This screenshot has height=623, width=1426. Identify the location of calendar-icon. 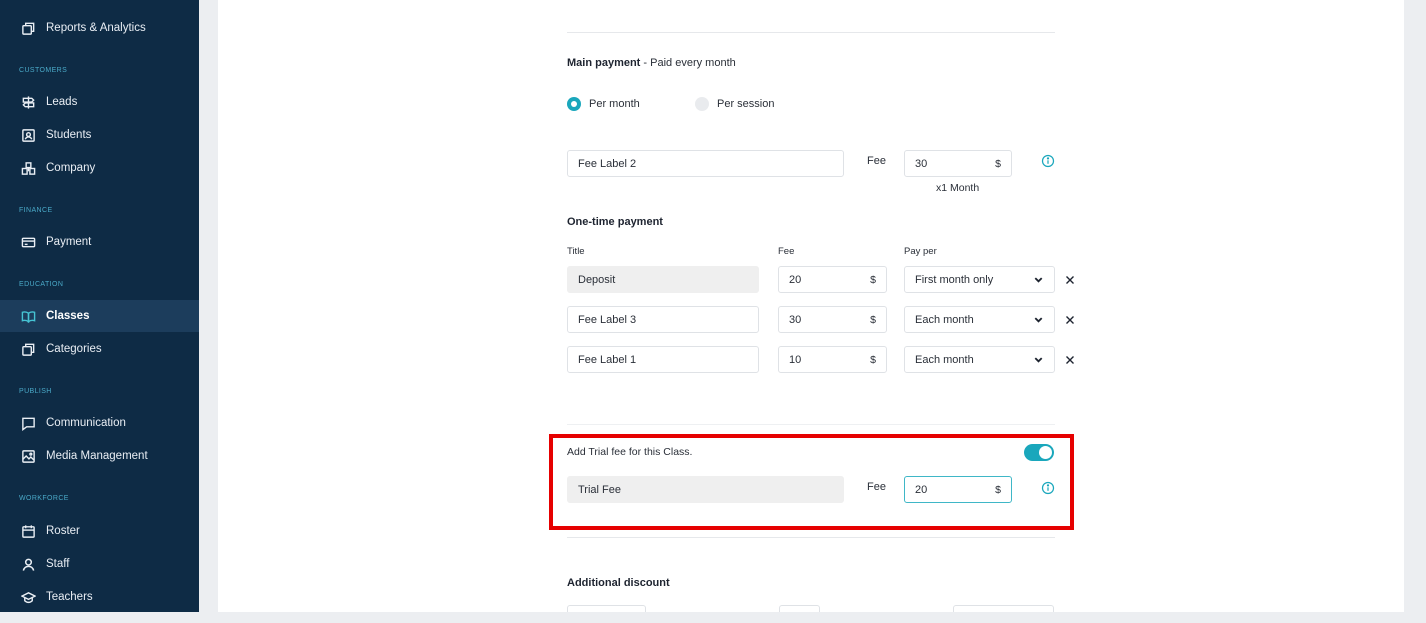
(28, 531).